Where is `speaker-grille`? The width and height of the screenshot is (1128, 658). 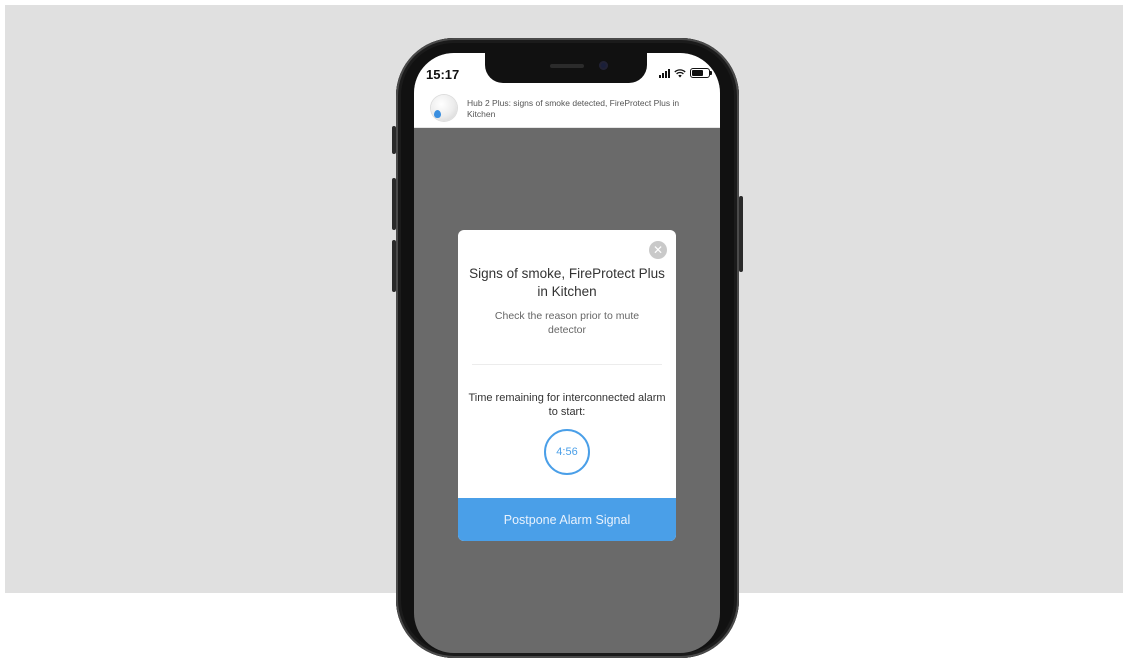 speaker-grille is located at coordinates (567, 66).